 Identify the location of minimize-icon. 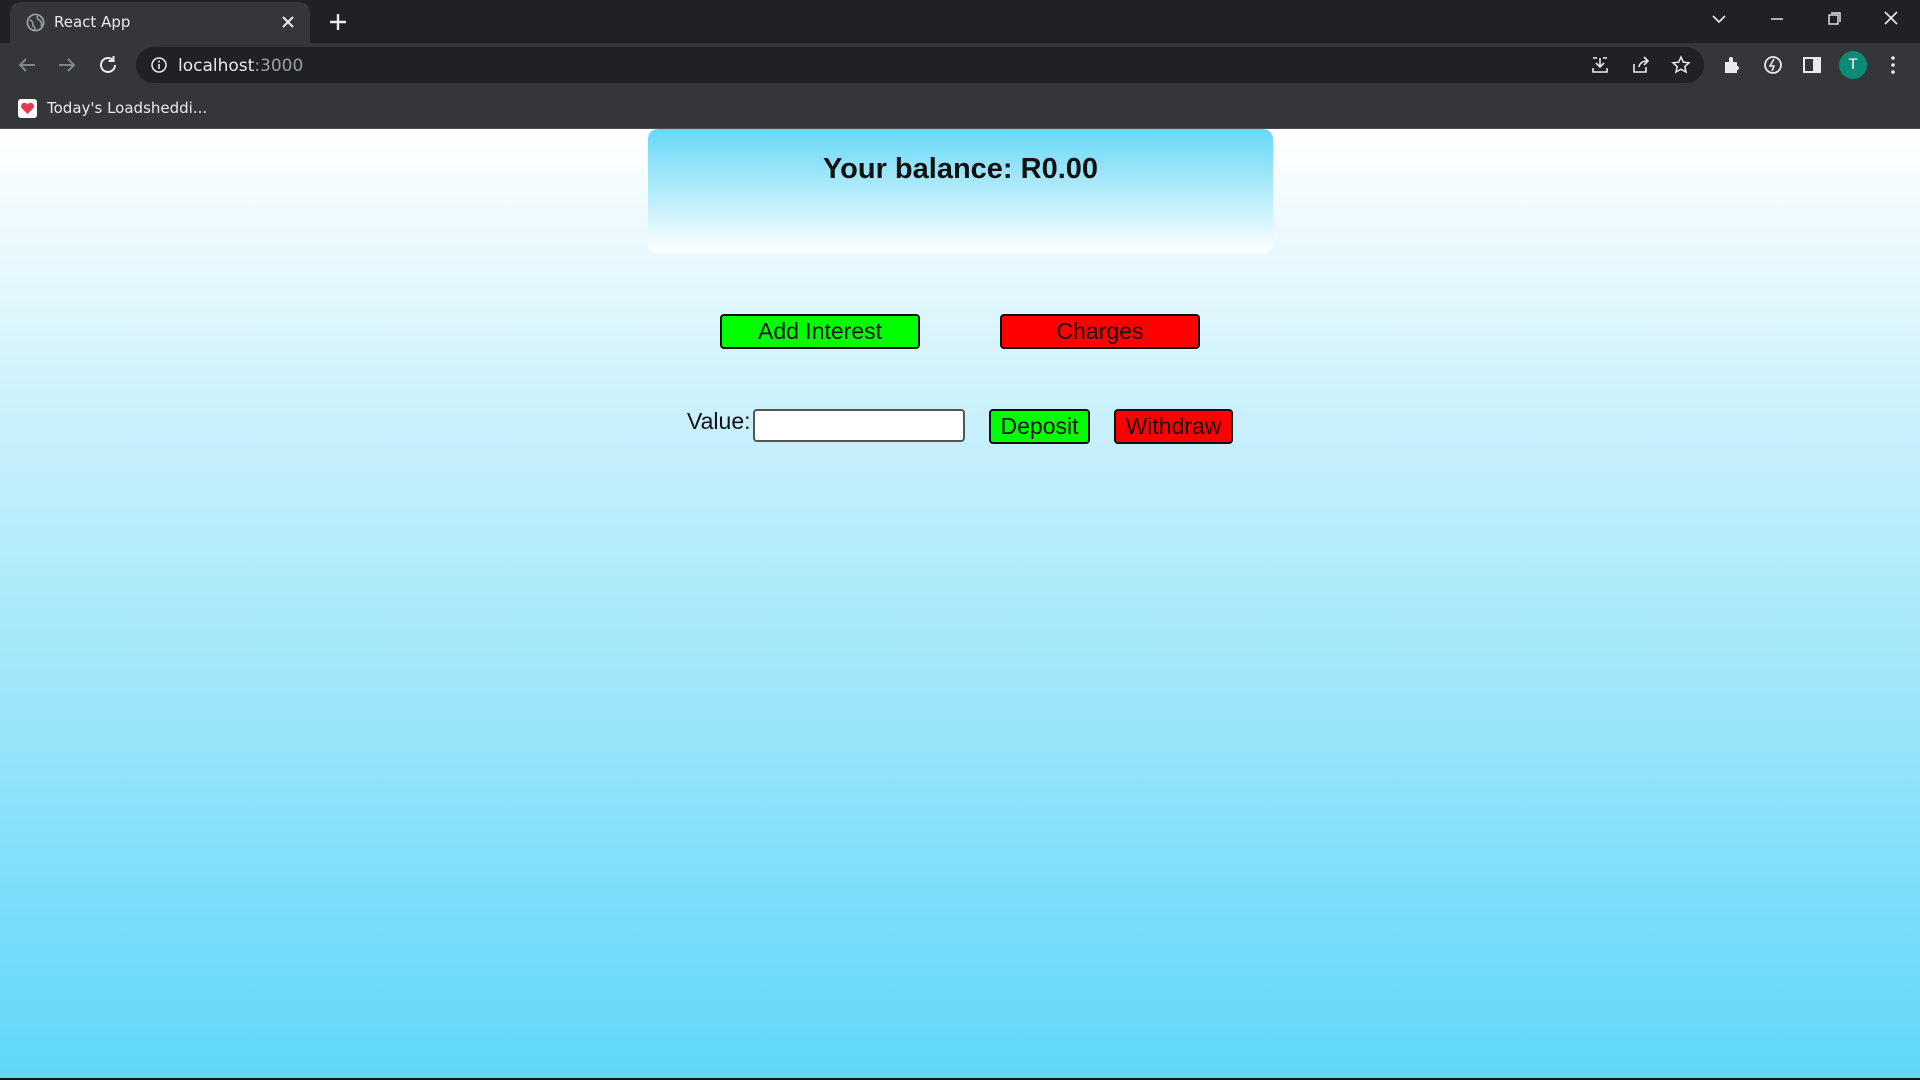
(1777, 19).